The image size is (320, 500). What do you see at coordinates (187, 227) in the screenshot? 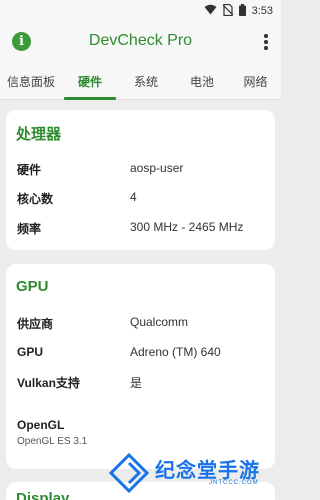
I see `row-value: 300 MHz - 2465 MHz` at bounding box center [187, 227].